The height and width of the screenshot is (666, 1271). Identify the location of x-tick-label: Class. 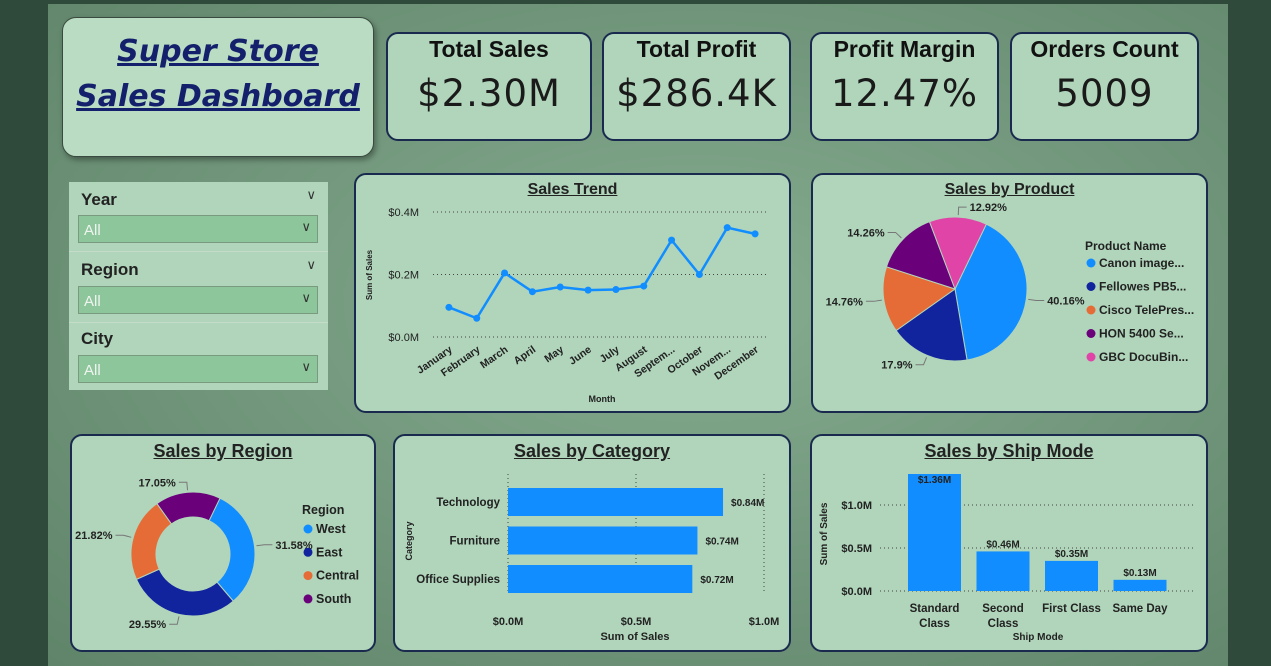
(1003, 624).